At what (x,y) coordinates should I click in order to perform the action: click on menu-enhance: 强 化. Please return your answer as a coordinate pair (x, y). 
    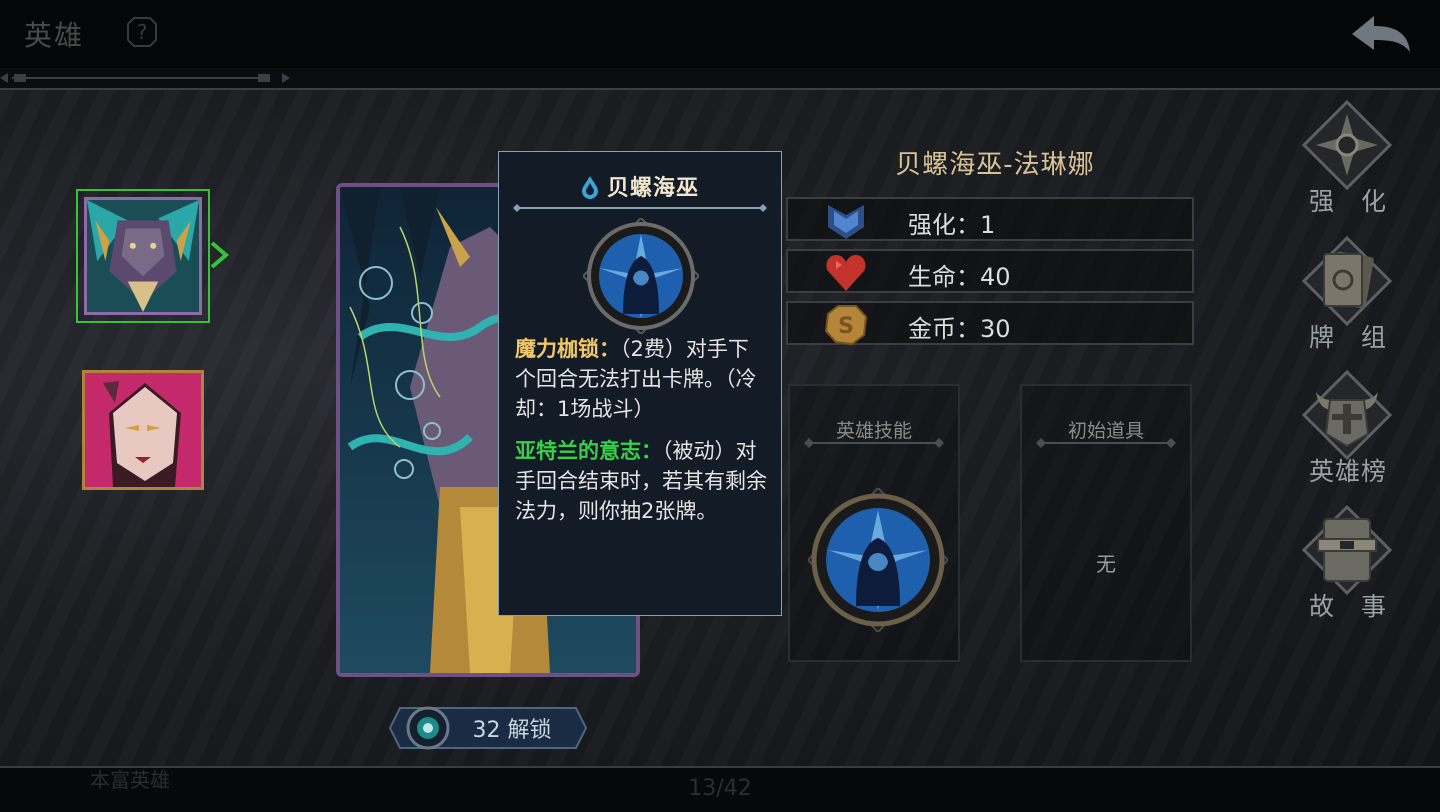
    Looking at the image, I should click on (1348, 160).